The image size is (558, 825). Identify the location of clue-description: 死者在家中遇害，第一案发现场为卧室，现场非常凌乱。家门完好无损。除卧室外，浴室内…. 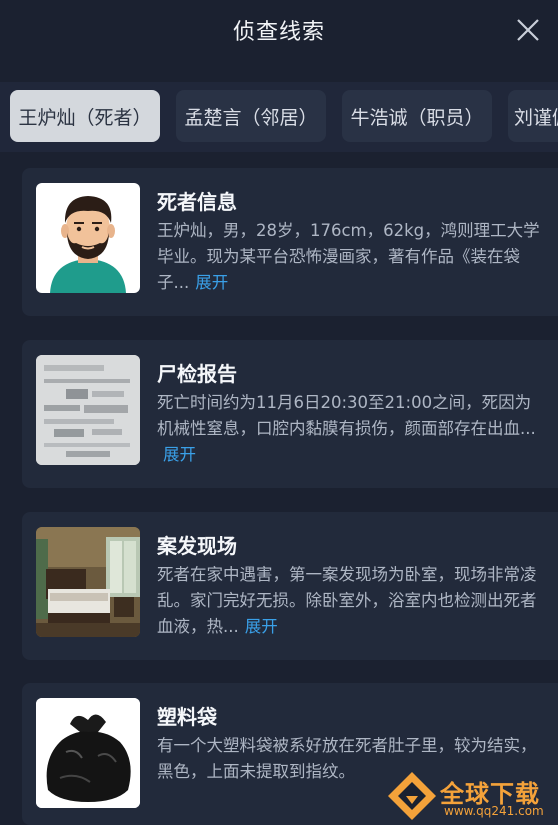
(347, 600).